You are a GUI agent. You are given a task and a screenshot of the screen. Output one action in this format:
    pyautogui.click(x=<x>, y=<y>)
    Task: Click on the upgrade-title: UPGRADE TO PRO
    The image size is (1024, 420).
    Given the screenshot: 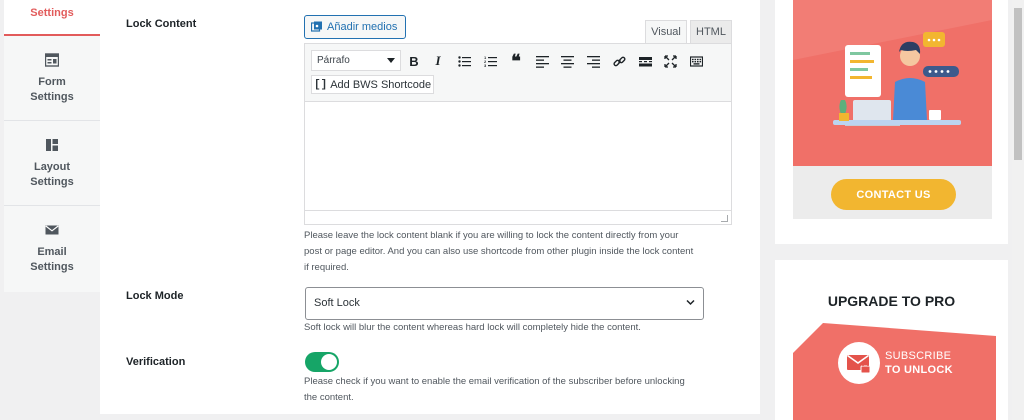 What is the action you would take?
    pyautogui.click(x=891, y=301)
    